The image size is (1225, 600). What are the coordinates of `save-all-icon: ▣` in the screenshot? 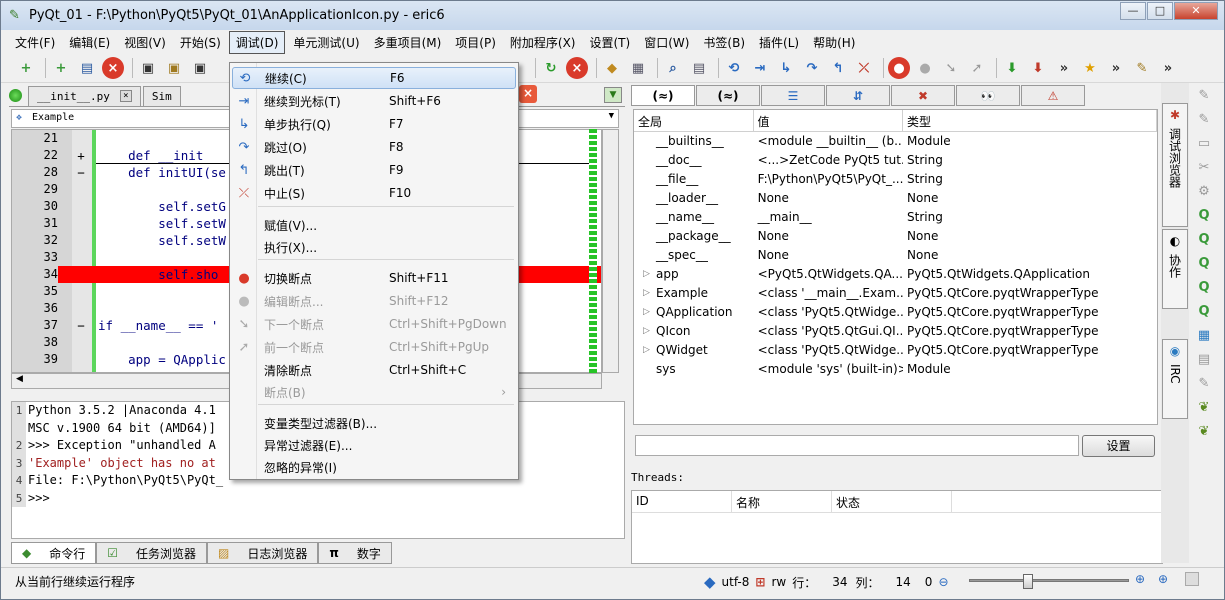 It's located at (200, 68).